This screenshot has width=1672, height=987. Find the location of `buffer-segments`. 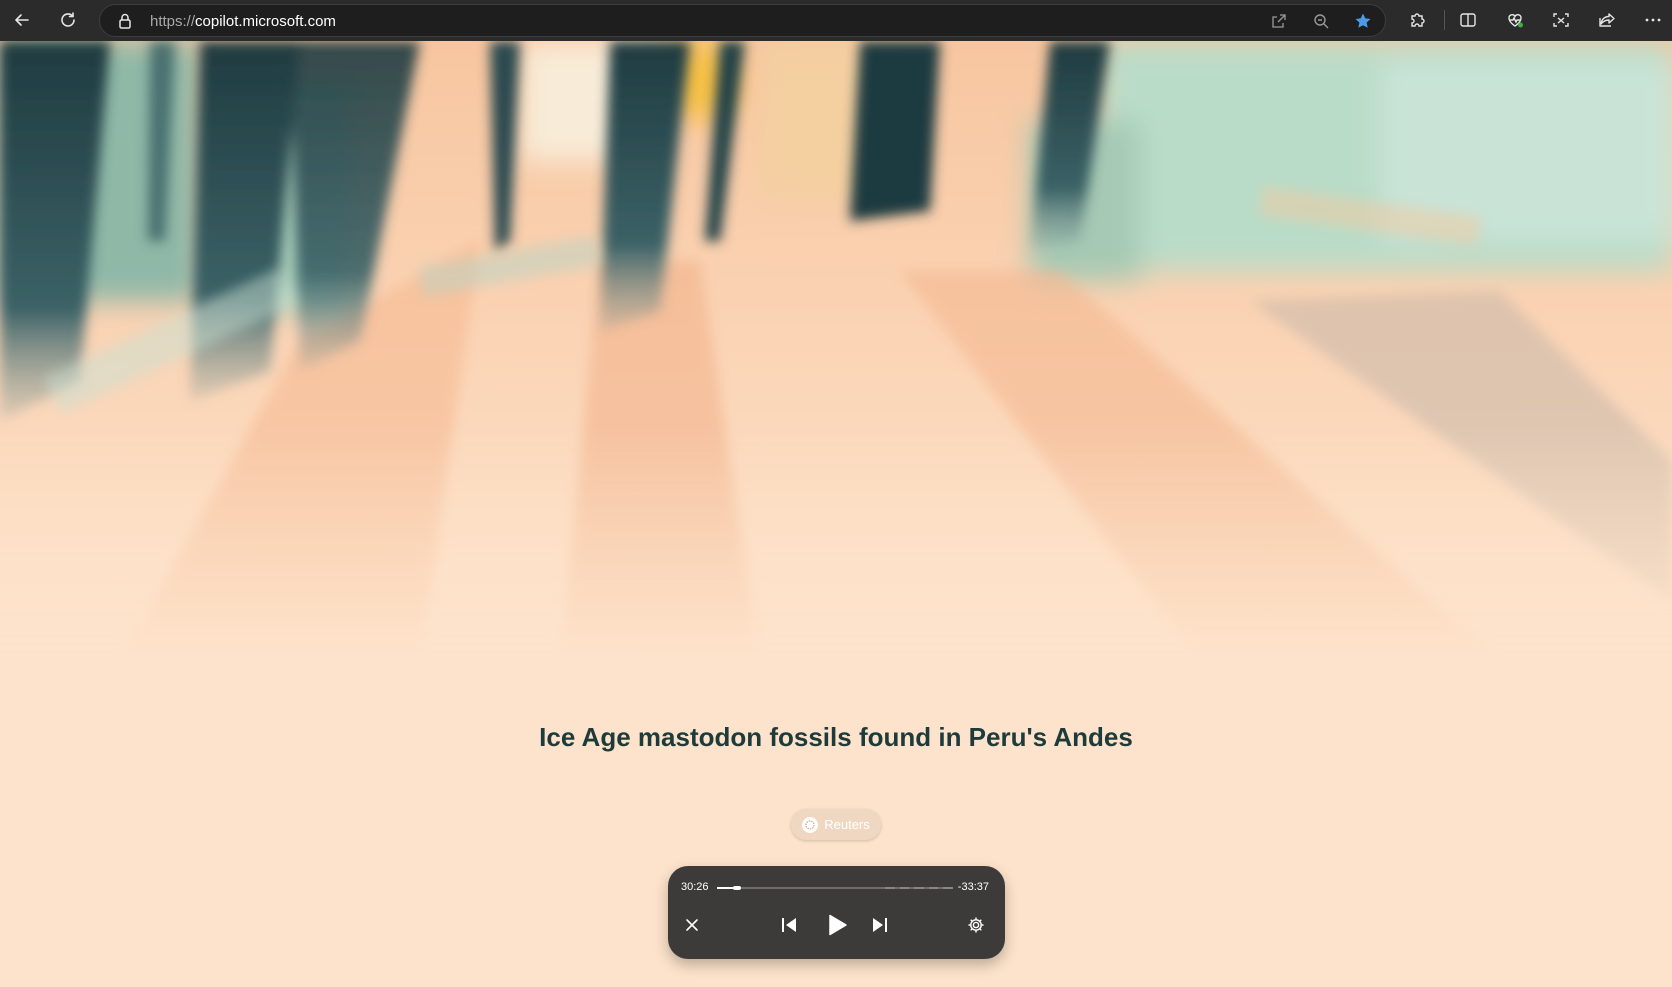

buffer-segments is located at coordinates (919, 888).